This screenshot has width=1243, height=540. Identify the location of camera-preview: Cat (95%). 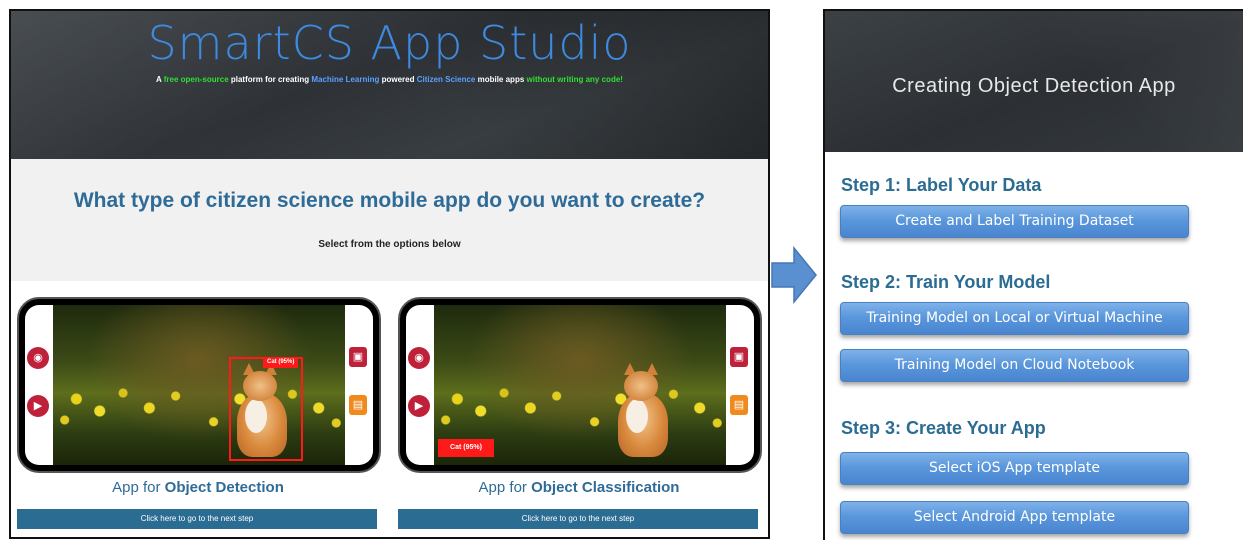
(199, 385).